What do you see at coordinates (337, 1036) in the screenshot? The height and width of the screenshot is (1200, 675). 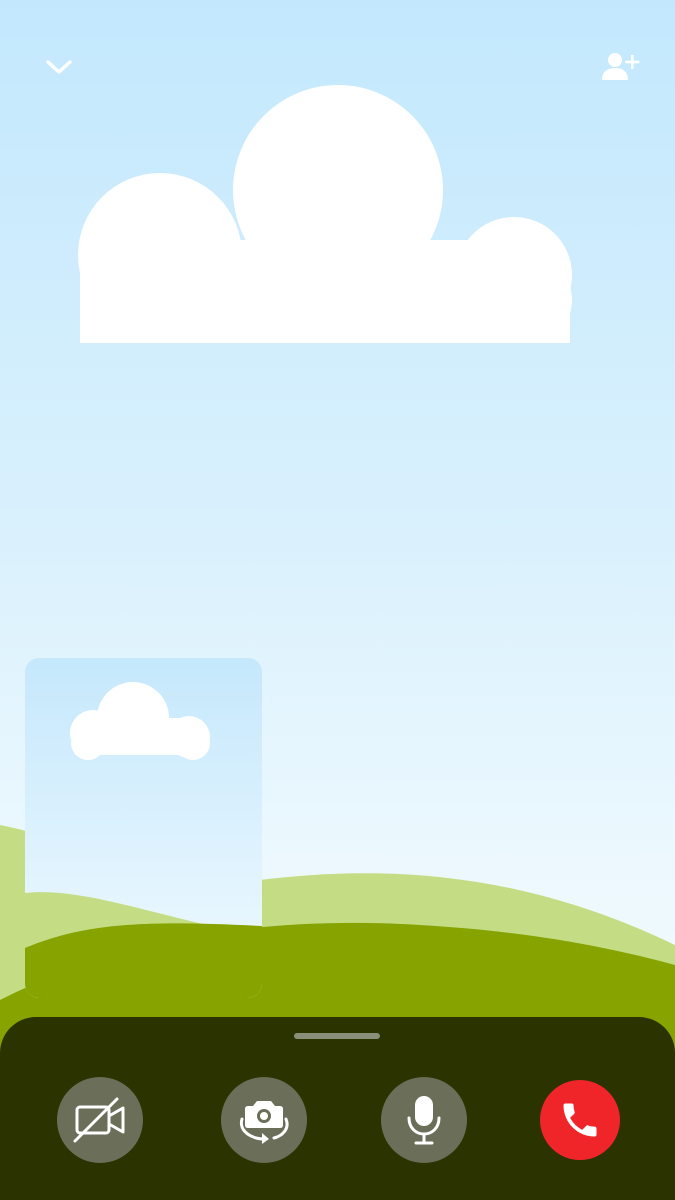 I see `sheet-drag-handle` at bounding box center [337, 1036].